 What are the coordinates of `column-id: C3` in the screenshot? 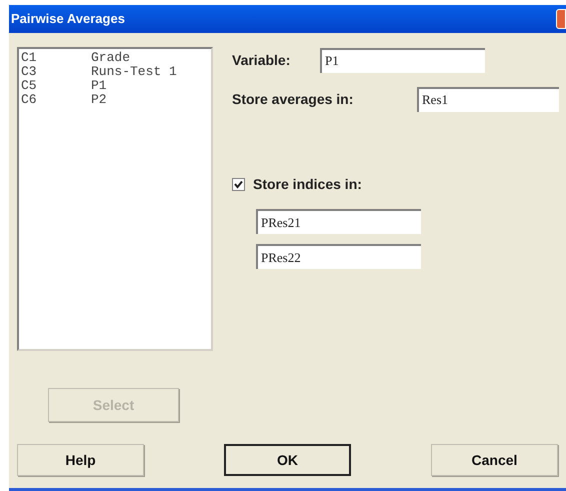 It's located at (29, 72).